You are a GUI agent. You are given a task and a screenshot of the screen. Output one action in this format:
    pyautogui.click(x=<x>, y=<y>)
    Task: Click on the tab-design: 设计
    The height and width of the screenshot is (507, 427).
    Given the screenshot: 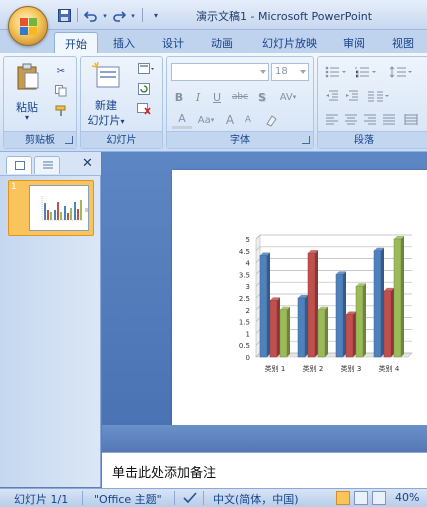 What is the action you would take?
    pyautogui.click(x=173, y=43)
    